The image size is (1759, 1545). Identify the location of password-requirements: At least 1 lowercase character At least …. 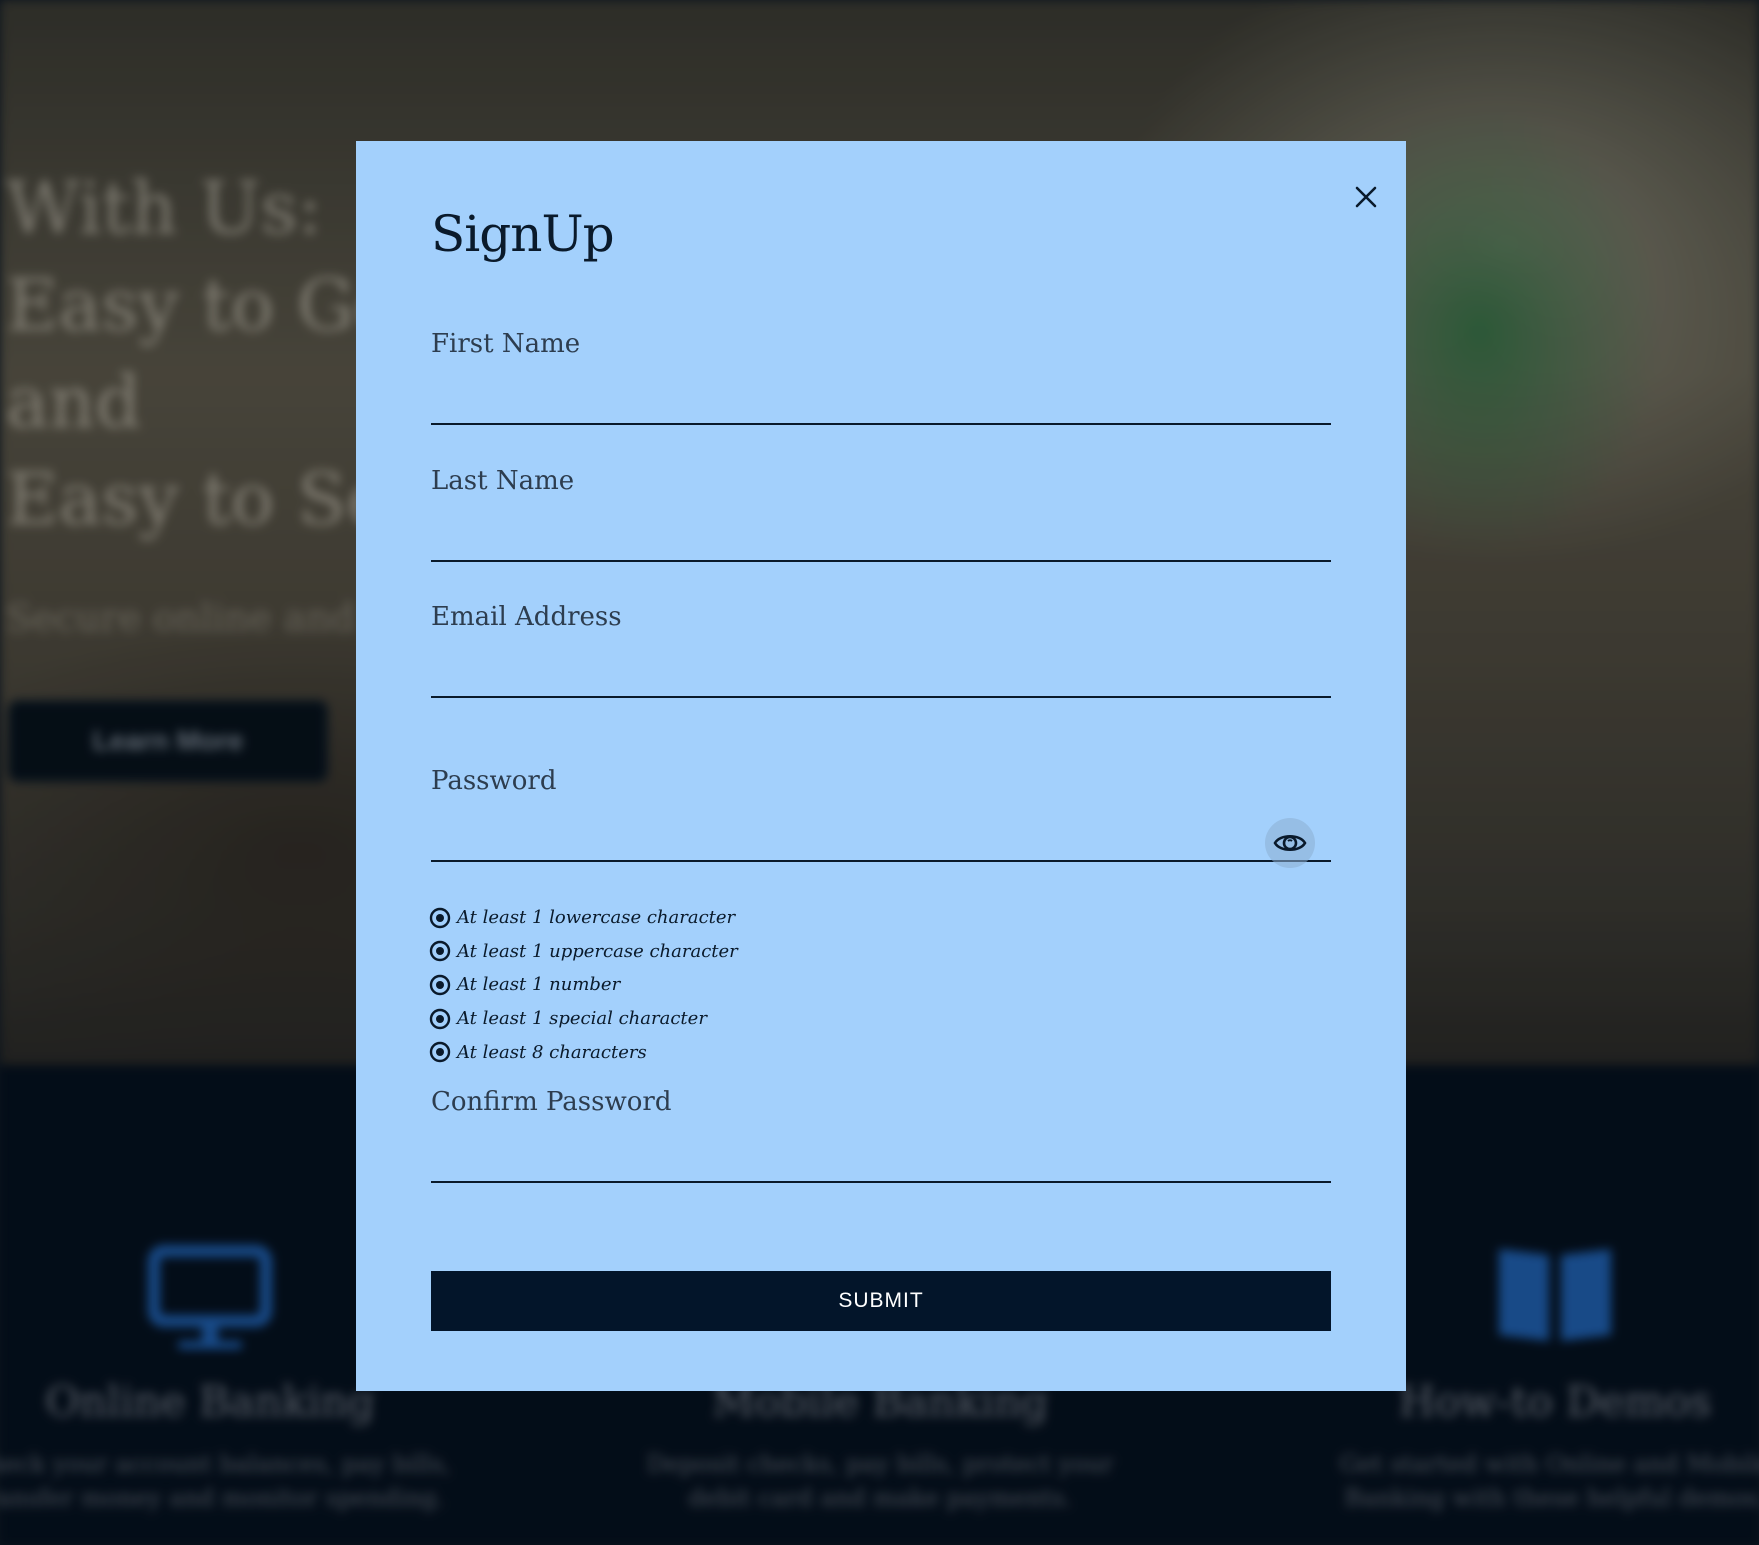
(583, 985).